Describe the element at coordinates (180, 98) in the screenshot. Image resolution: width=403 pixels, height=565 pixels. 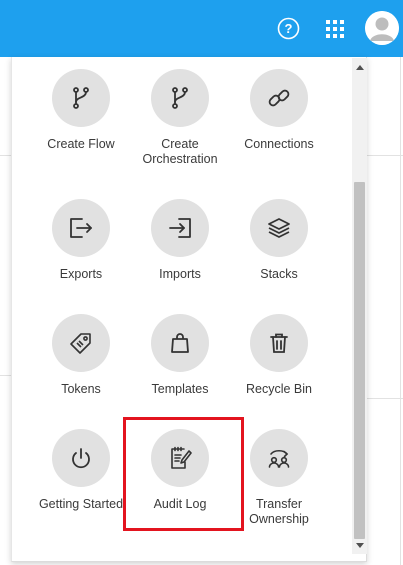
I see `orchestration-branch-icon` at that location.